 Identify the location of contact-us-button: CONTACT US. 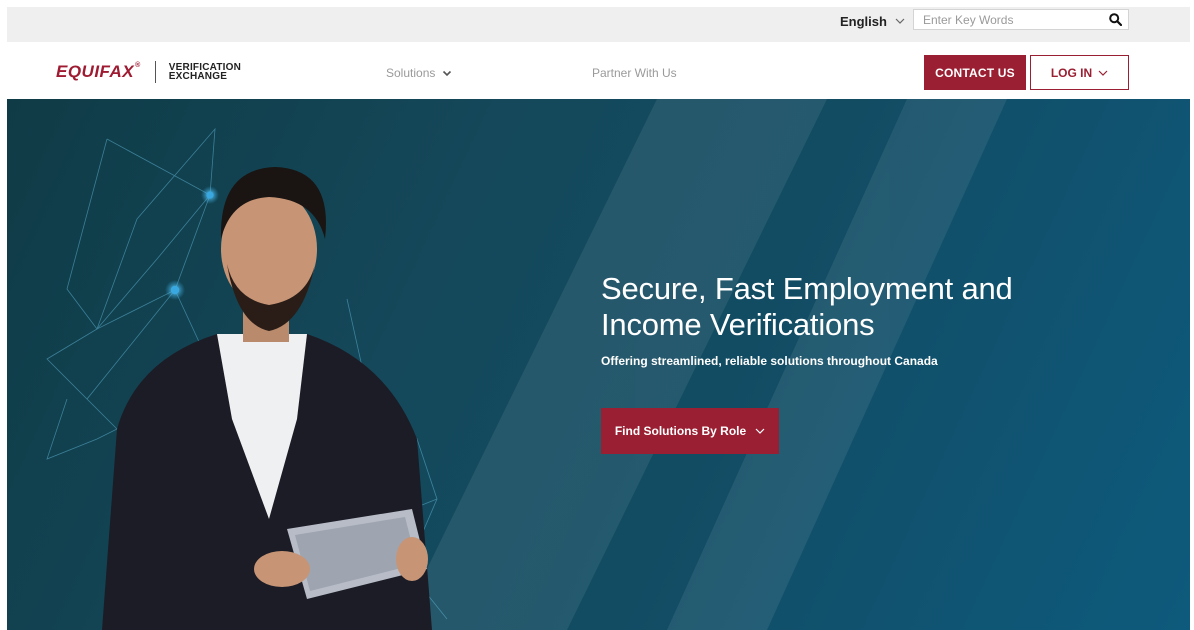
(975, 72).